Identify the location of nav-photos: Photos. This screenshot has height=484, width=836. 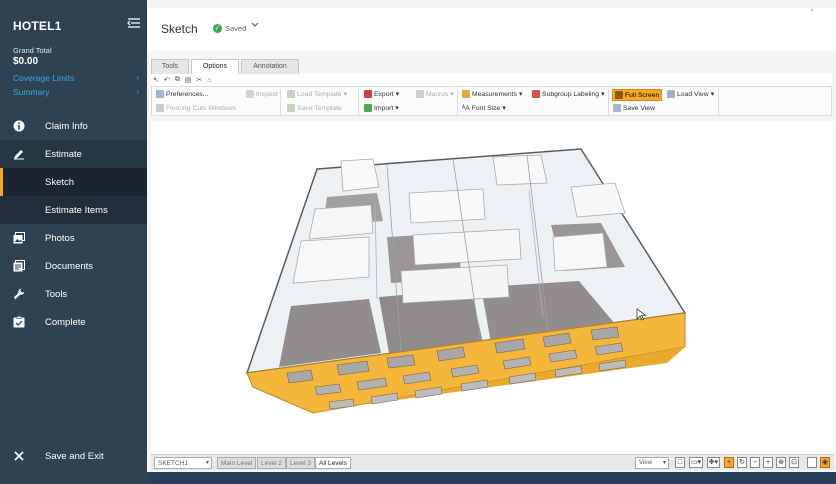
(73, 238).